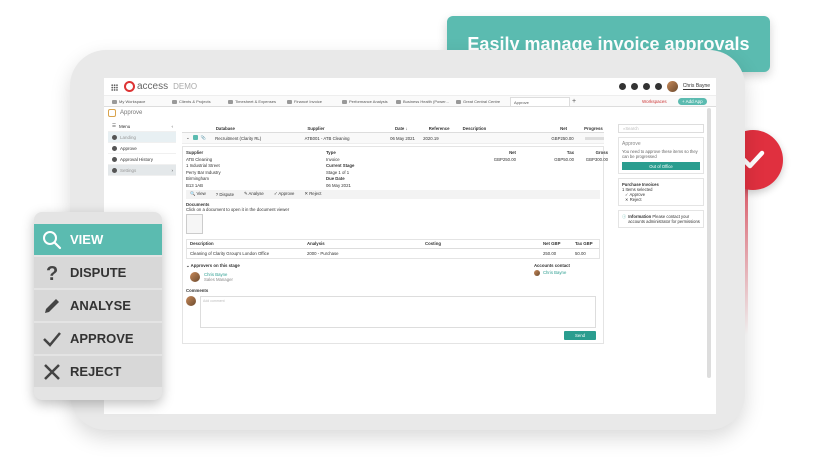  I want to click on reject-button: ✕ Reject, so click(312, 194).